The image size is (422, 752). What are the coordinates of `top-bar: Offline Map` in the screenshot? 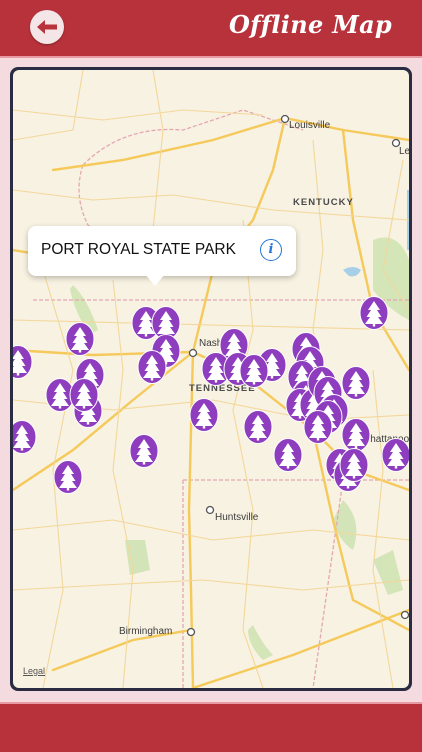 It's located at (211, 29).